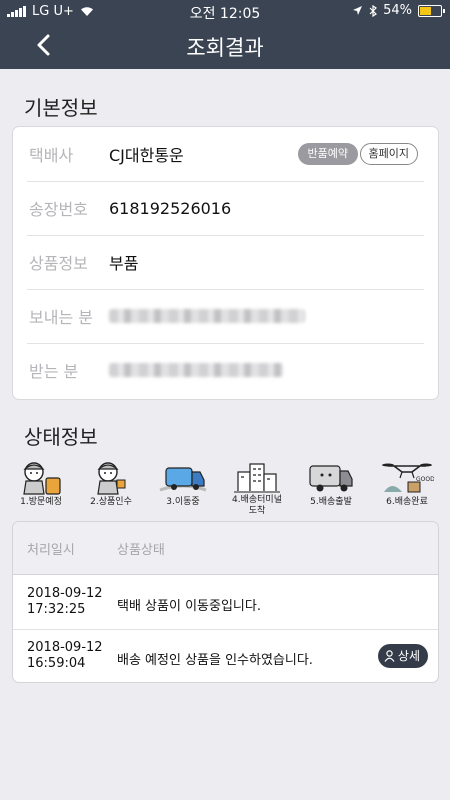  I want to click on nav-bar: 조회결과, so click(225, 45).